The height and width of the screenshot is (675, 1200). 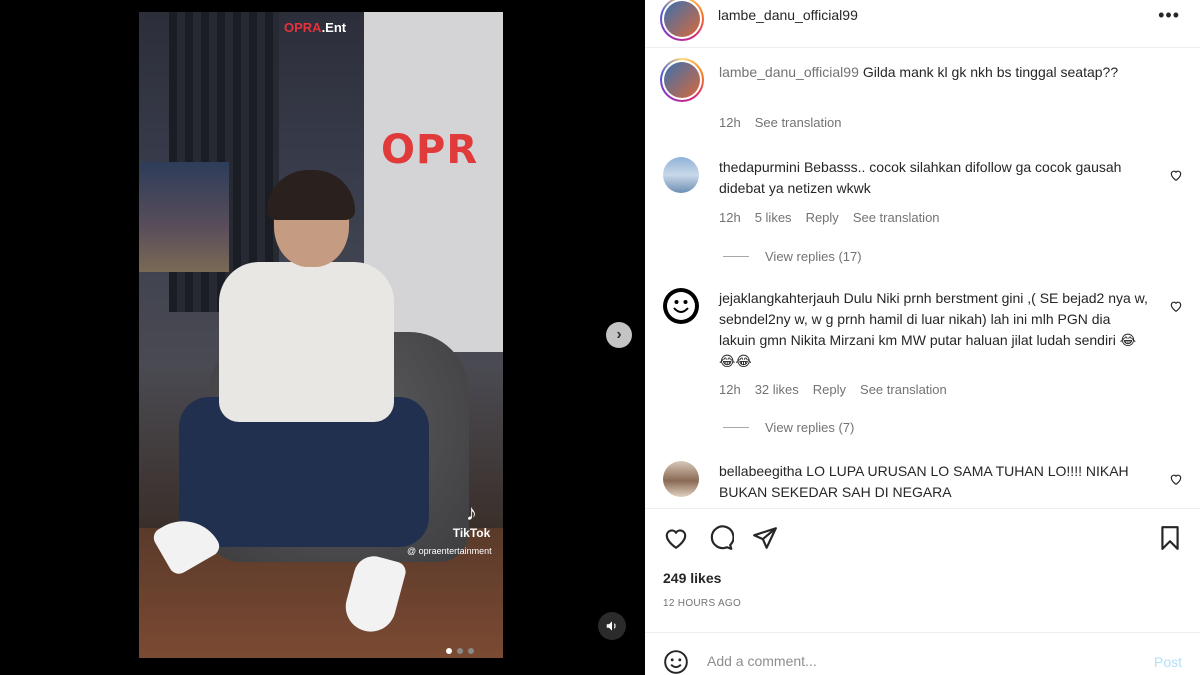 What do you see at coordinates (990, 72) in the screenshot?
I see `caption-text: Gilda mank kl gk nkh bs tinggal seatap??` at bounding box center [990, 72].